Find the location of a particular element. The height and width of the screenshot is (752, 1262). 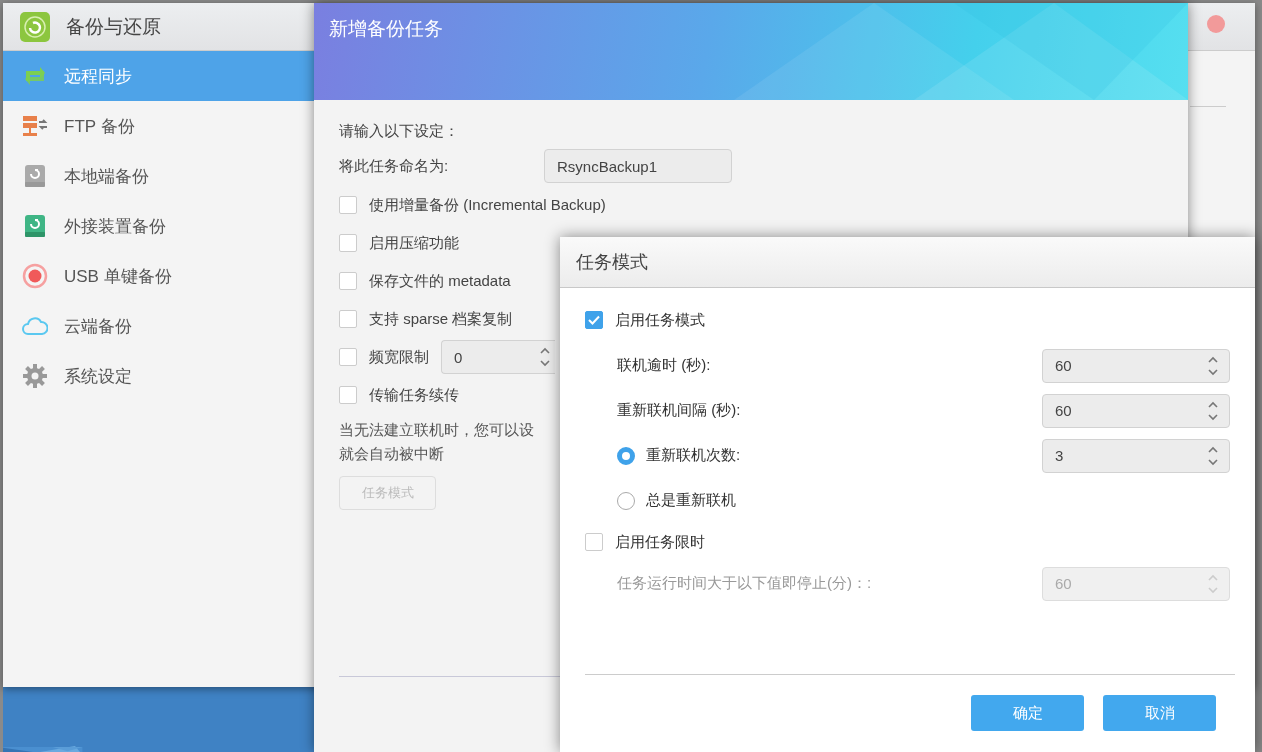

number-field: 0 is located at coordinates (498, 357).